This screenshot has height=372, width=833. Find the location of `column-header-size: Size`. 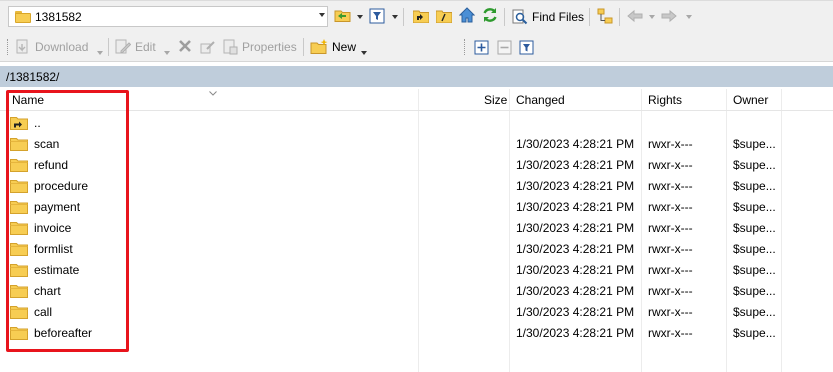

column-header-size: Size is located at coordinates (495, 100).